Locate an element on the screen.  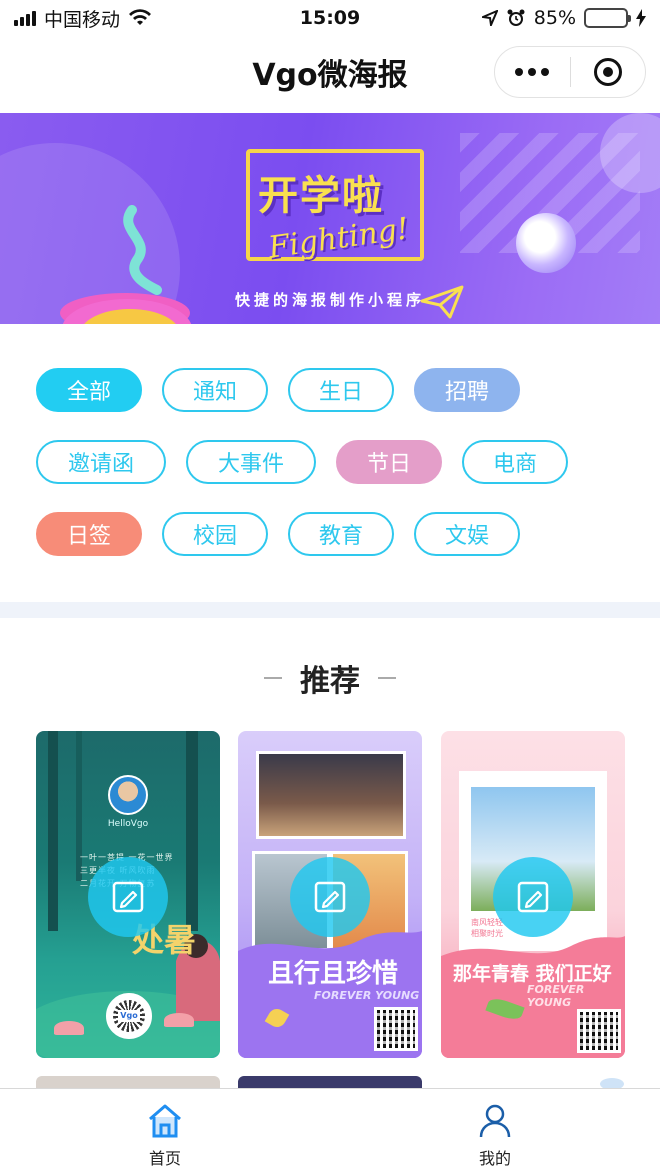
status-left: 中国移动 is located at coordinates (83, 18).